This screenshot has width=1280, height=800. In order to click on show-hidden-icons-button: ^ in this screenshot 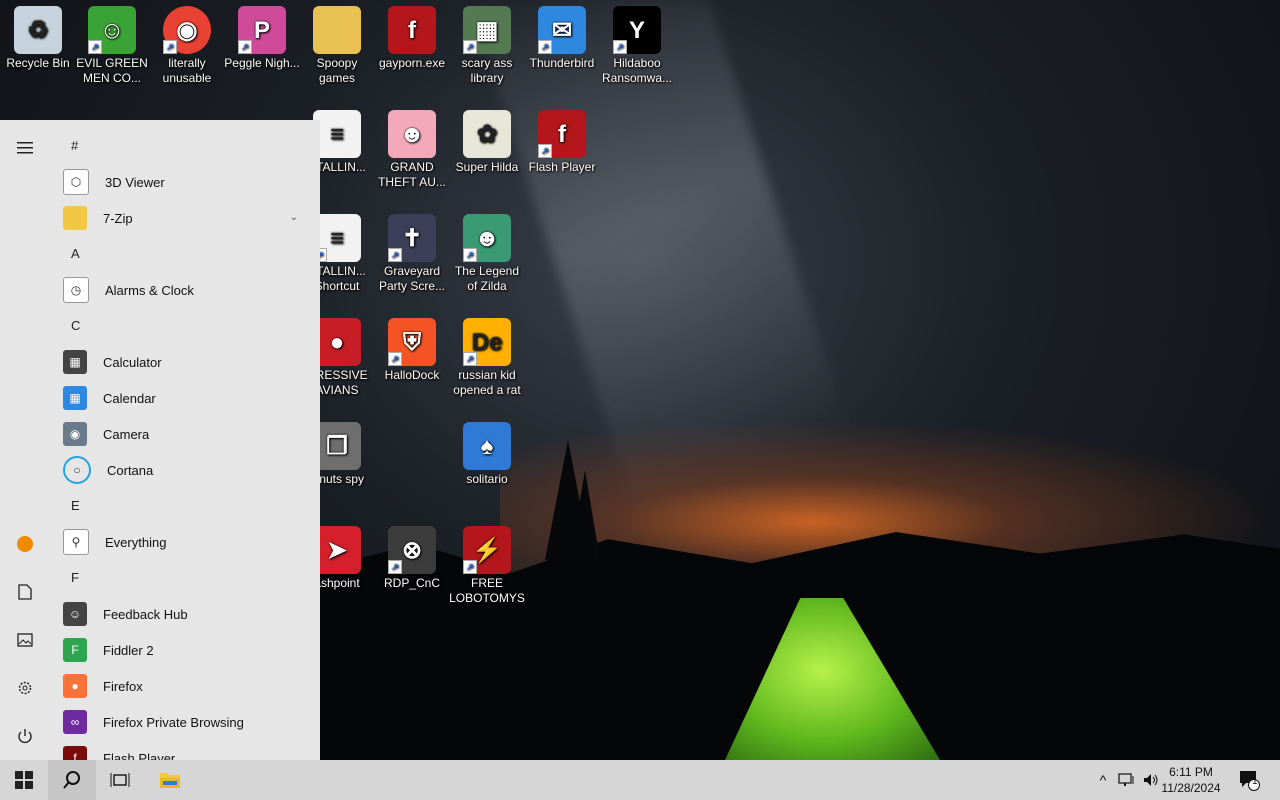, I will do `click(1103, 780)`.